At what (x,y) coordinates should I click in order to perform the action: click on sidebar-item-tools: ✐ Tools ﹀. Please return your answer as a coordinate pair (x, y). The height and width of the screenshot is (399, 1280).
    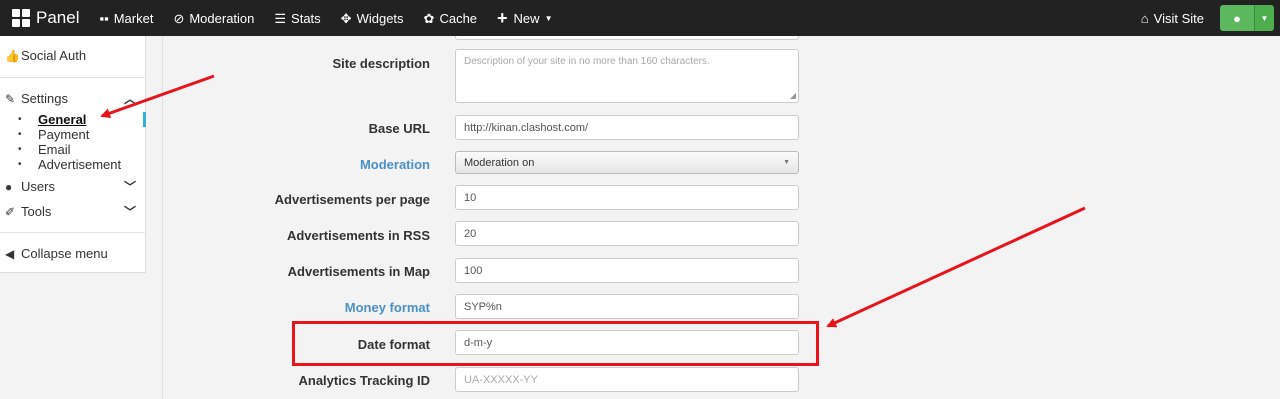
    Looking at the image, I should click on (73, 211).